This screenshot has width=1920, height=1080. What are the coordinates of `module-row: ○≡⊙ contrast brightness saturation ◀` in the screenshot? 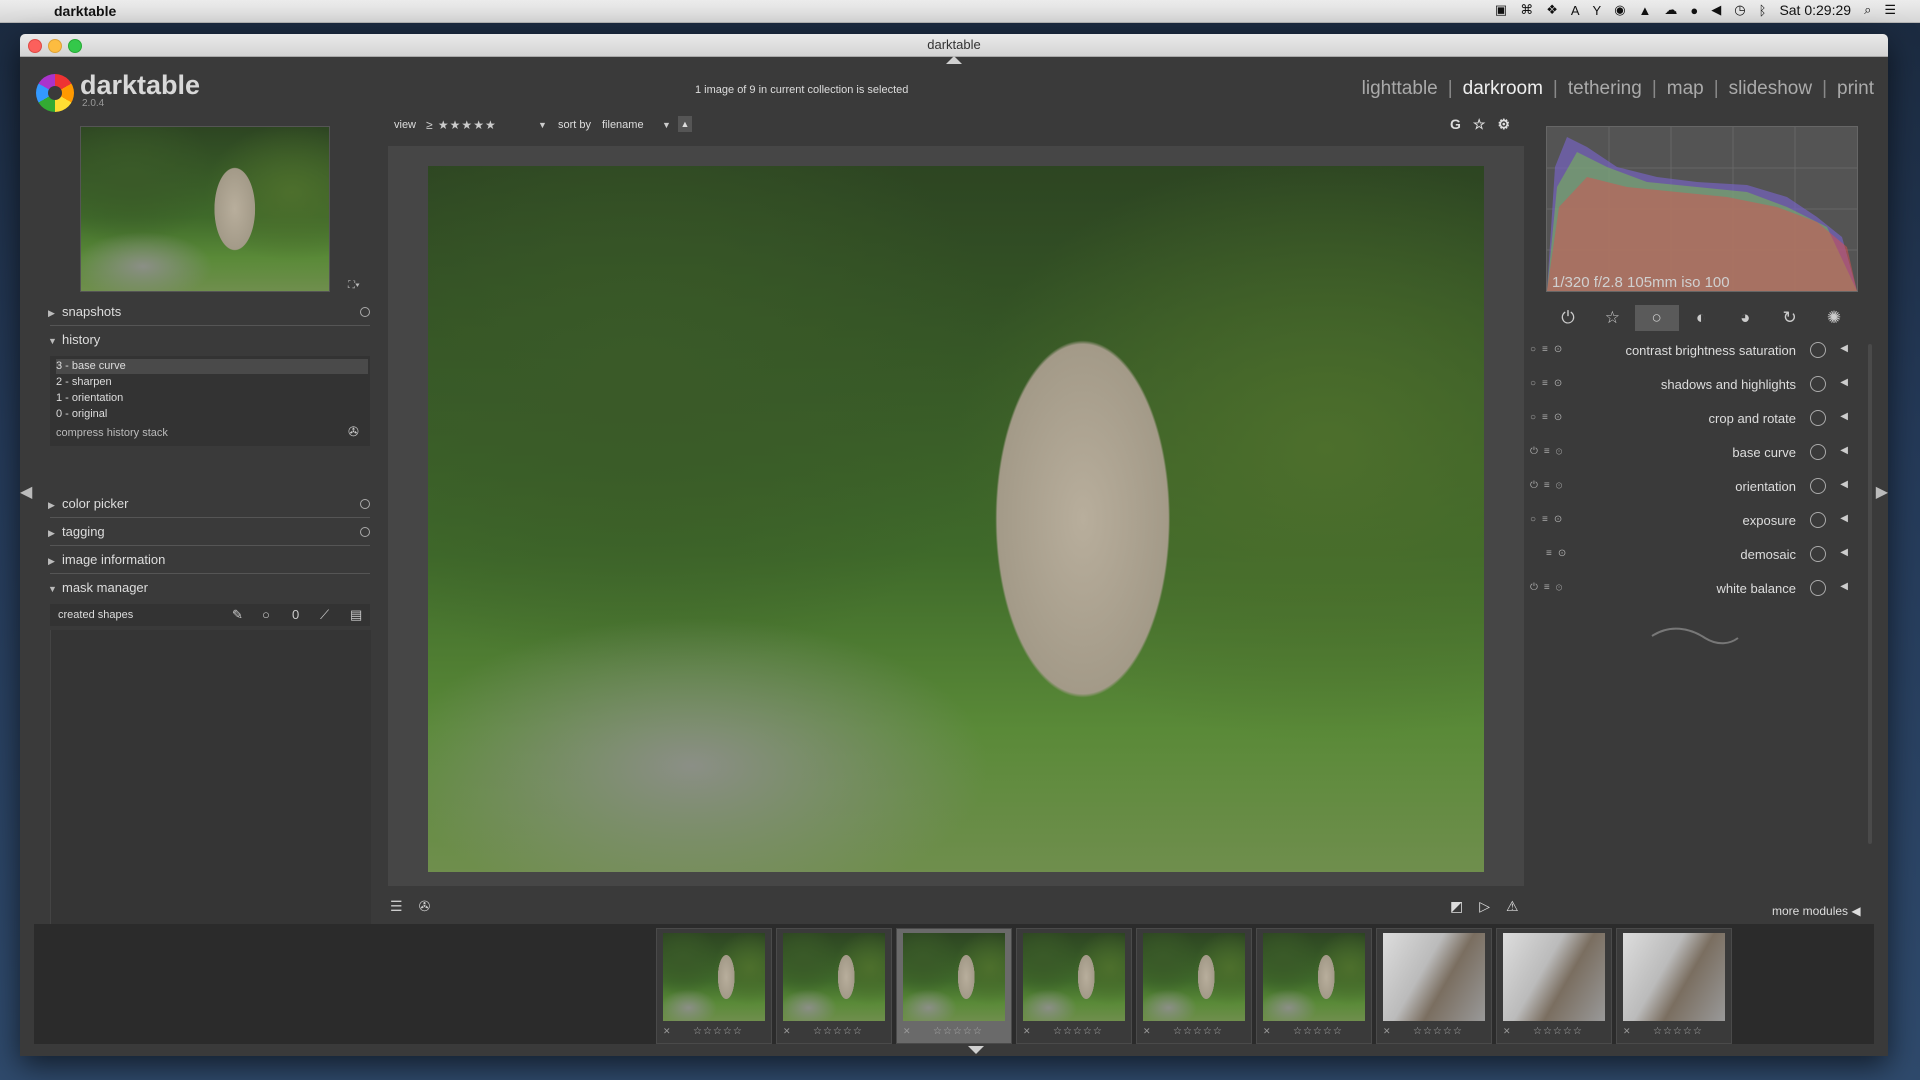 It's located at (1691, 351).